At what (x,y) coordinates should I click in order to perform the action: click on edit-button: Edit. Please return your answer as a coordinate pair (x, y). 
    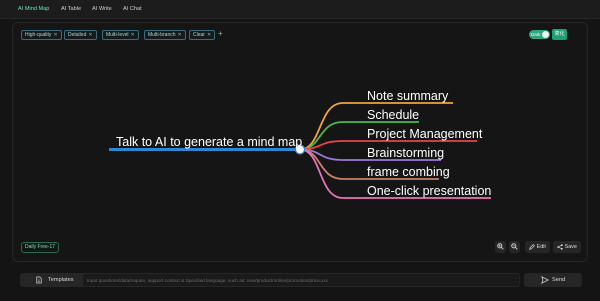
    Looking at the image, I should click on (537, 247).